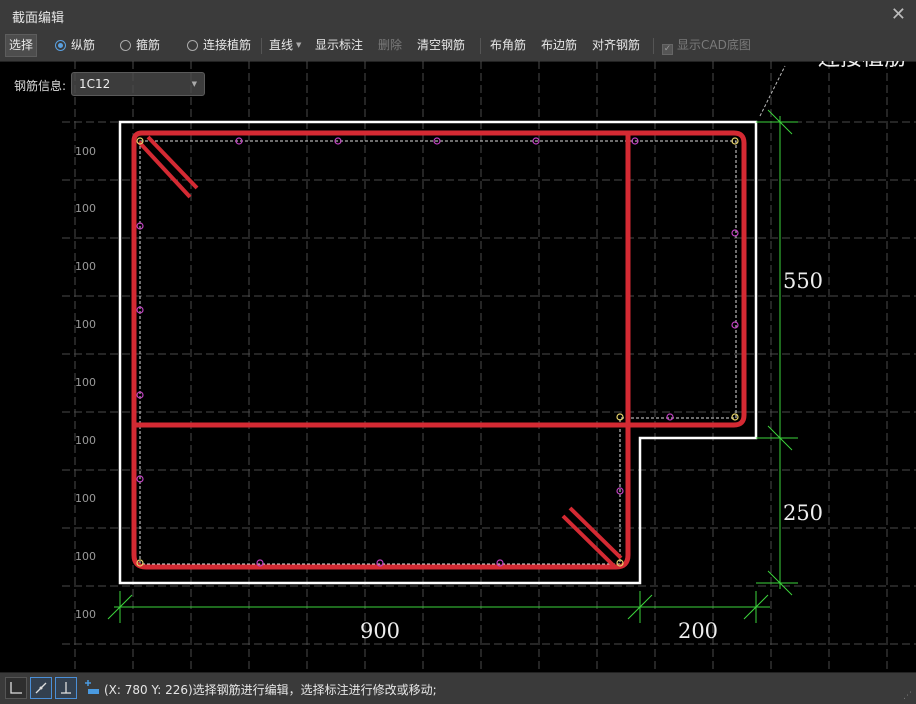  I want to click on resize-grip-icon: ⋰, so click(907, 696).